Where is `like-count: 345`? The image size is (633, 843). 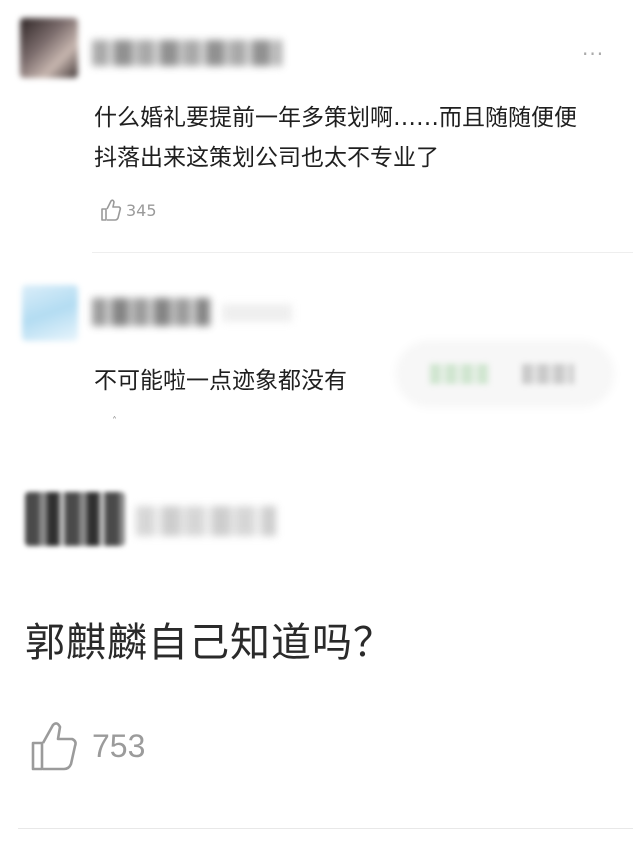
like-count: 345 is located at coordinates (141, 210).